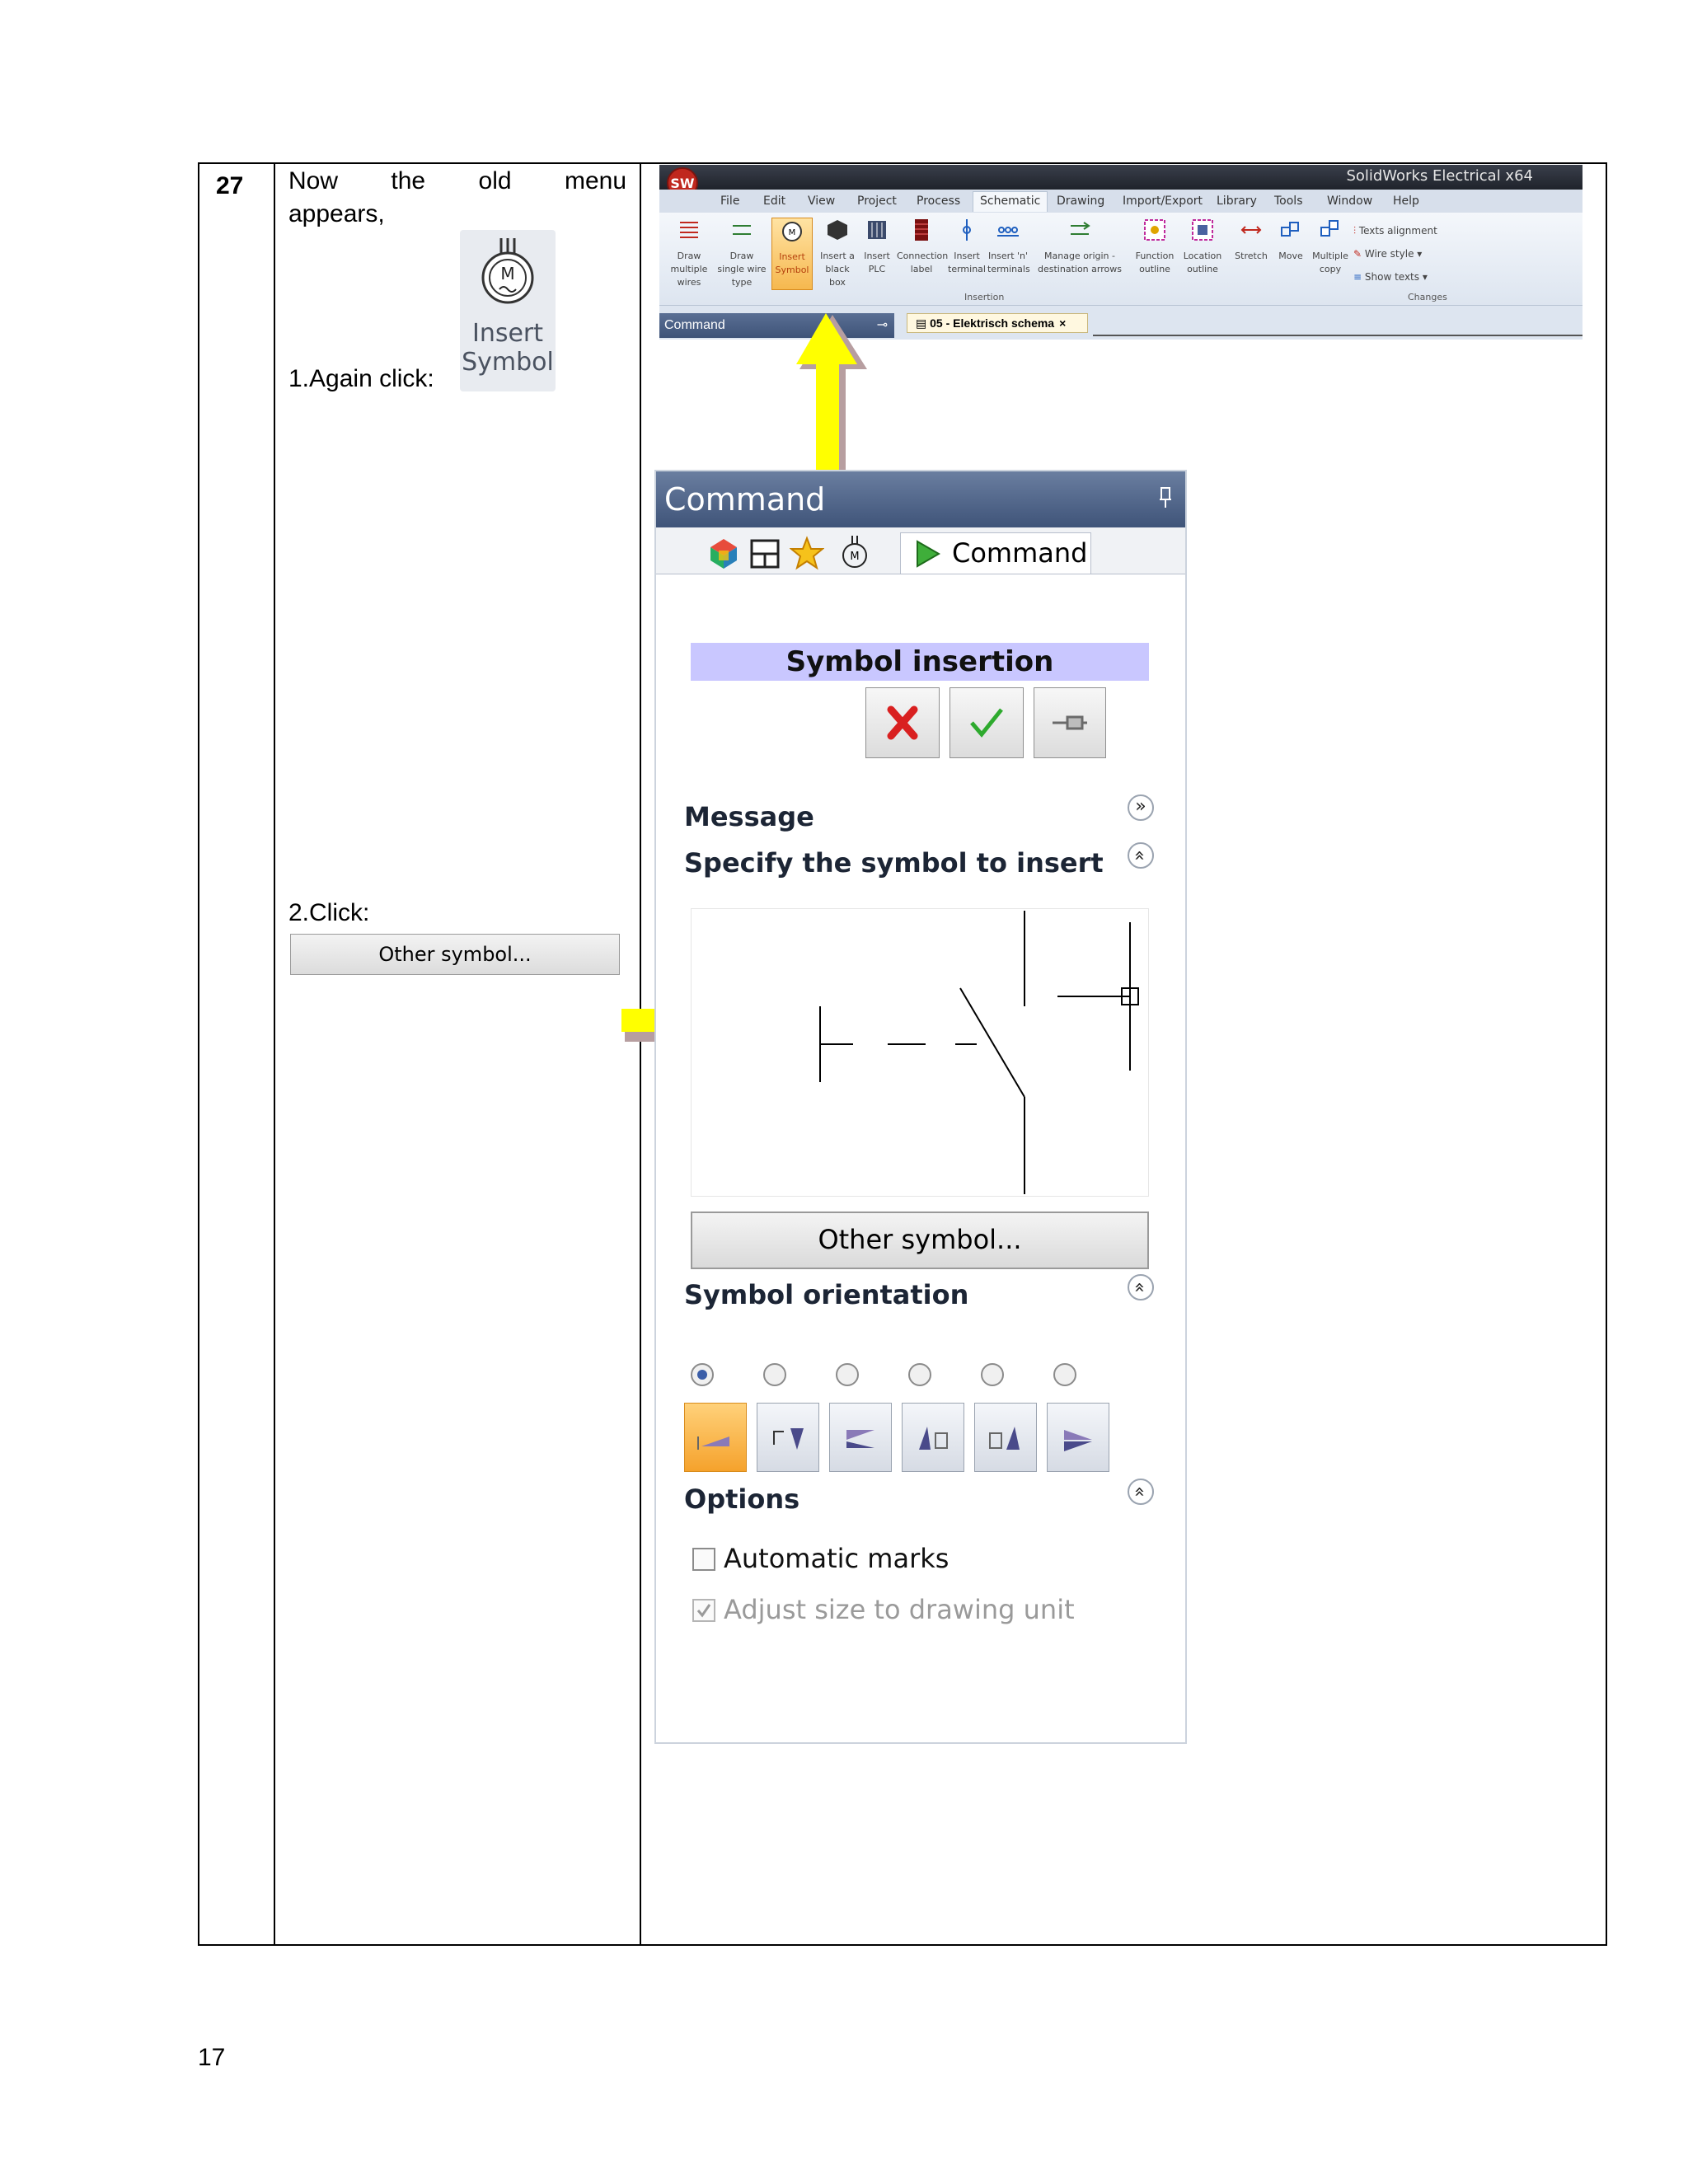 The width and height of the screenshot is (1688, 2184). I want to click on document-icon: ▤, so click(924, 323).